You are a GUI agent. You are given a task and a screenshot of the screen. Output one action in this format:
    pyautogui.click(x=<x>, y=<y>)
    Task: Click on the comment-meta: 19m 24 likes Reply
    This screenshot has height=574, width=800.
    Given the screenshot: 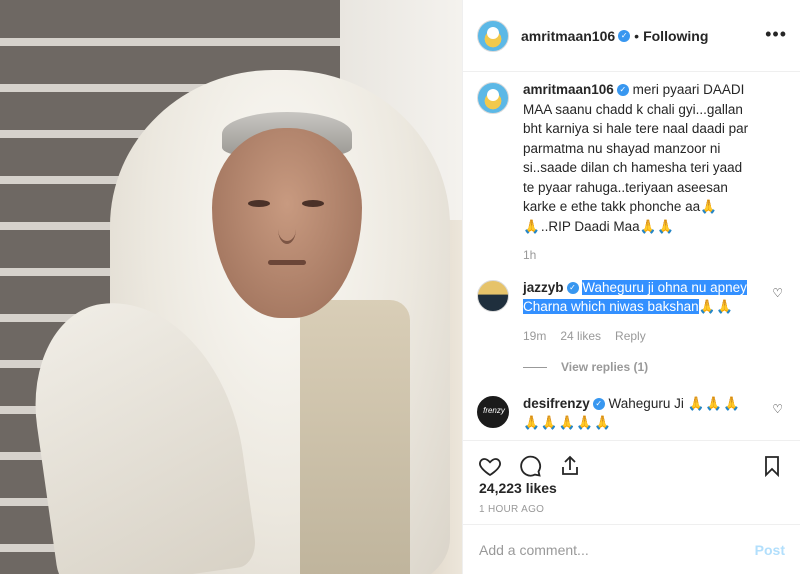 What is the action you would take?
    pyautogui.click(x=639, y=337)
    